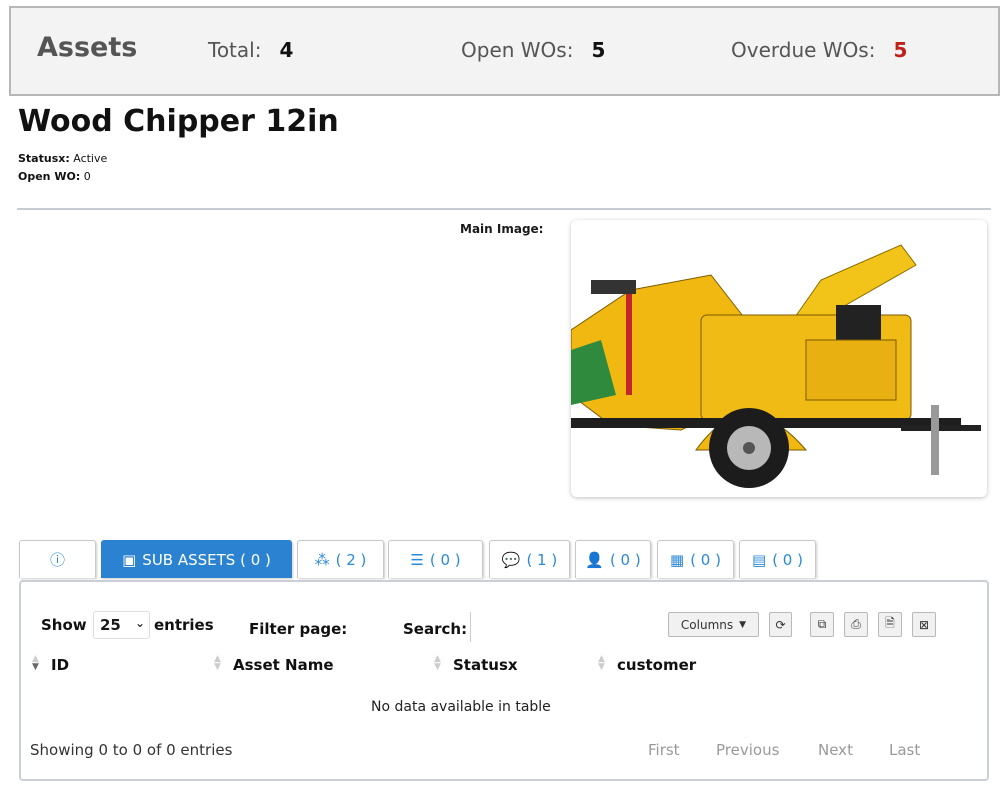 This screenshot has width=1008, height=791. I want to click on list-icon: ☰, so click(417, 559).